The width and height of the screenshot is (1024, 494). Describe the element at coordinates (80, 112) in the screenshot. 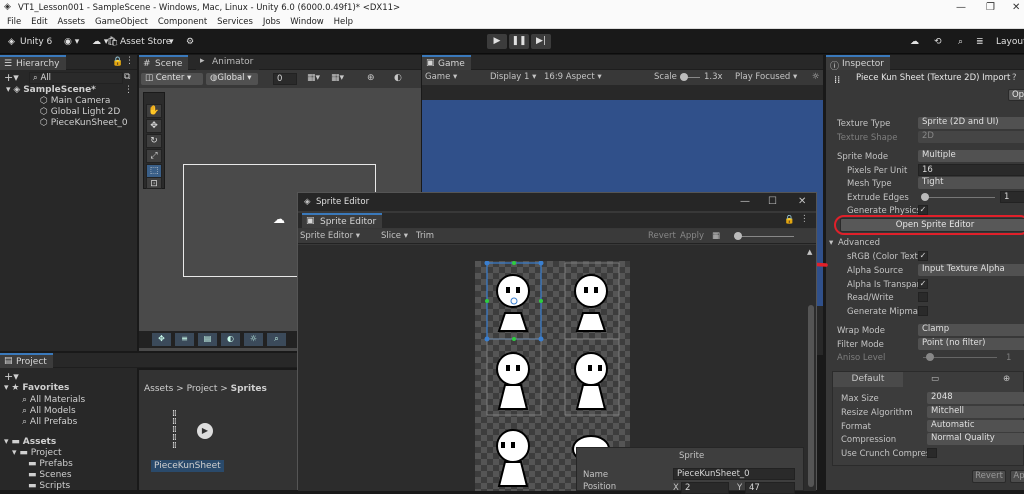

I see `hierarchy-item: ⬡ Global Light 2D` at that location.